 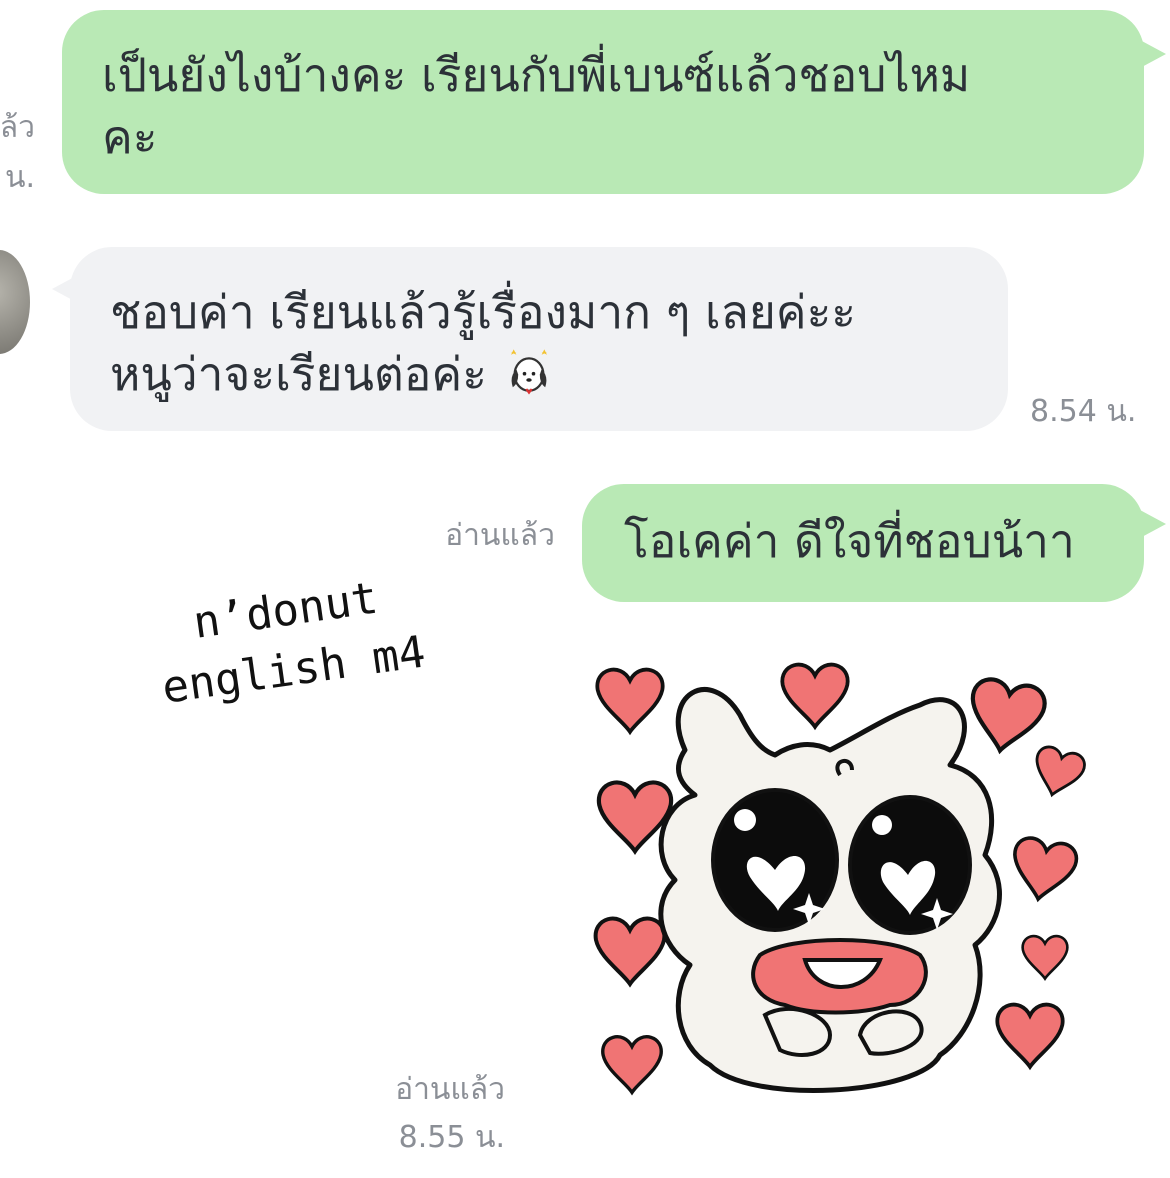 I want to click on time-partial: น., so click(x=19, y=177).